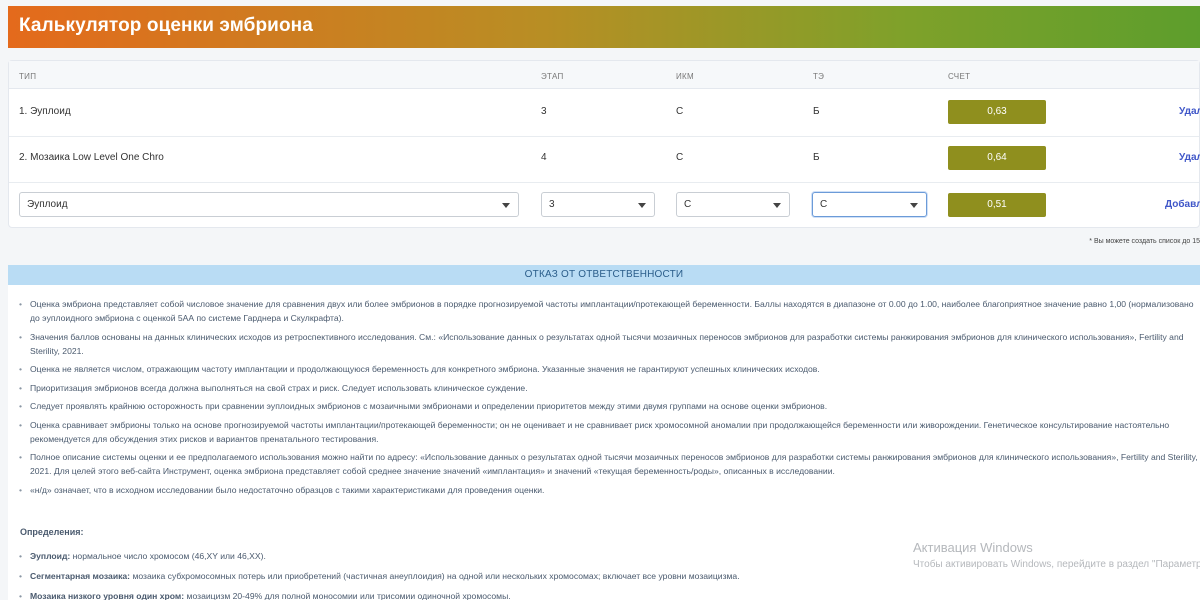 The height and width of the screenshot is (600, 1200). Describe the element at coordinates (973, 547) in the screenshot. I see `watermark-title: Активация Windows` at that location.